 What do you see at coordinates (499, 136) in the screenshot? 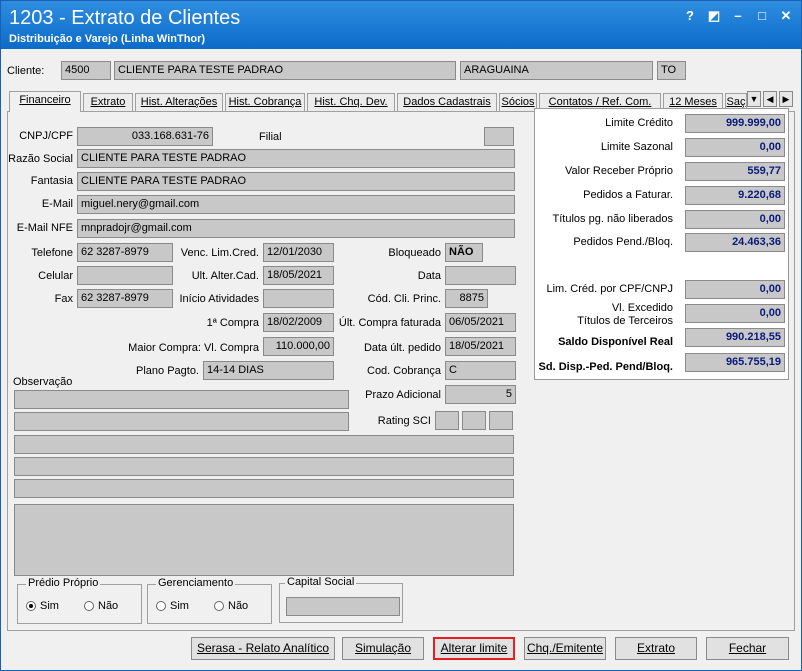
I see `filial-field` at bounding box center [499, 136].